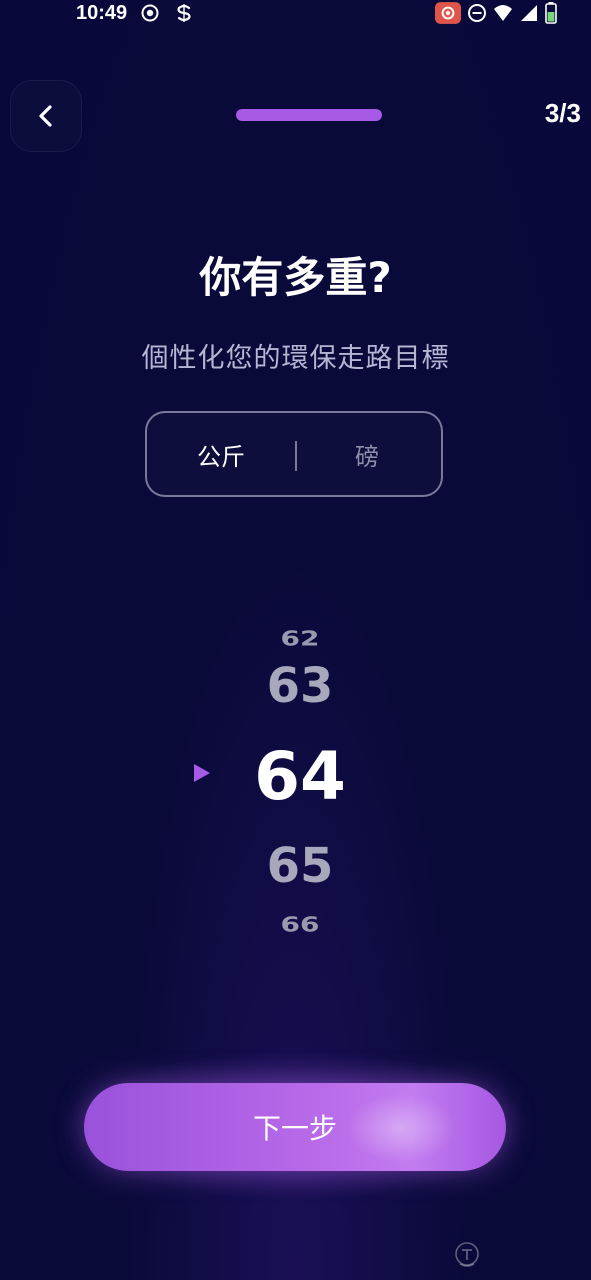  I want to click on chevron-left-icon, so click(45, 116).